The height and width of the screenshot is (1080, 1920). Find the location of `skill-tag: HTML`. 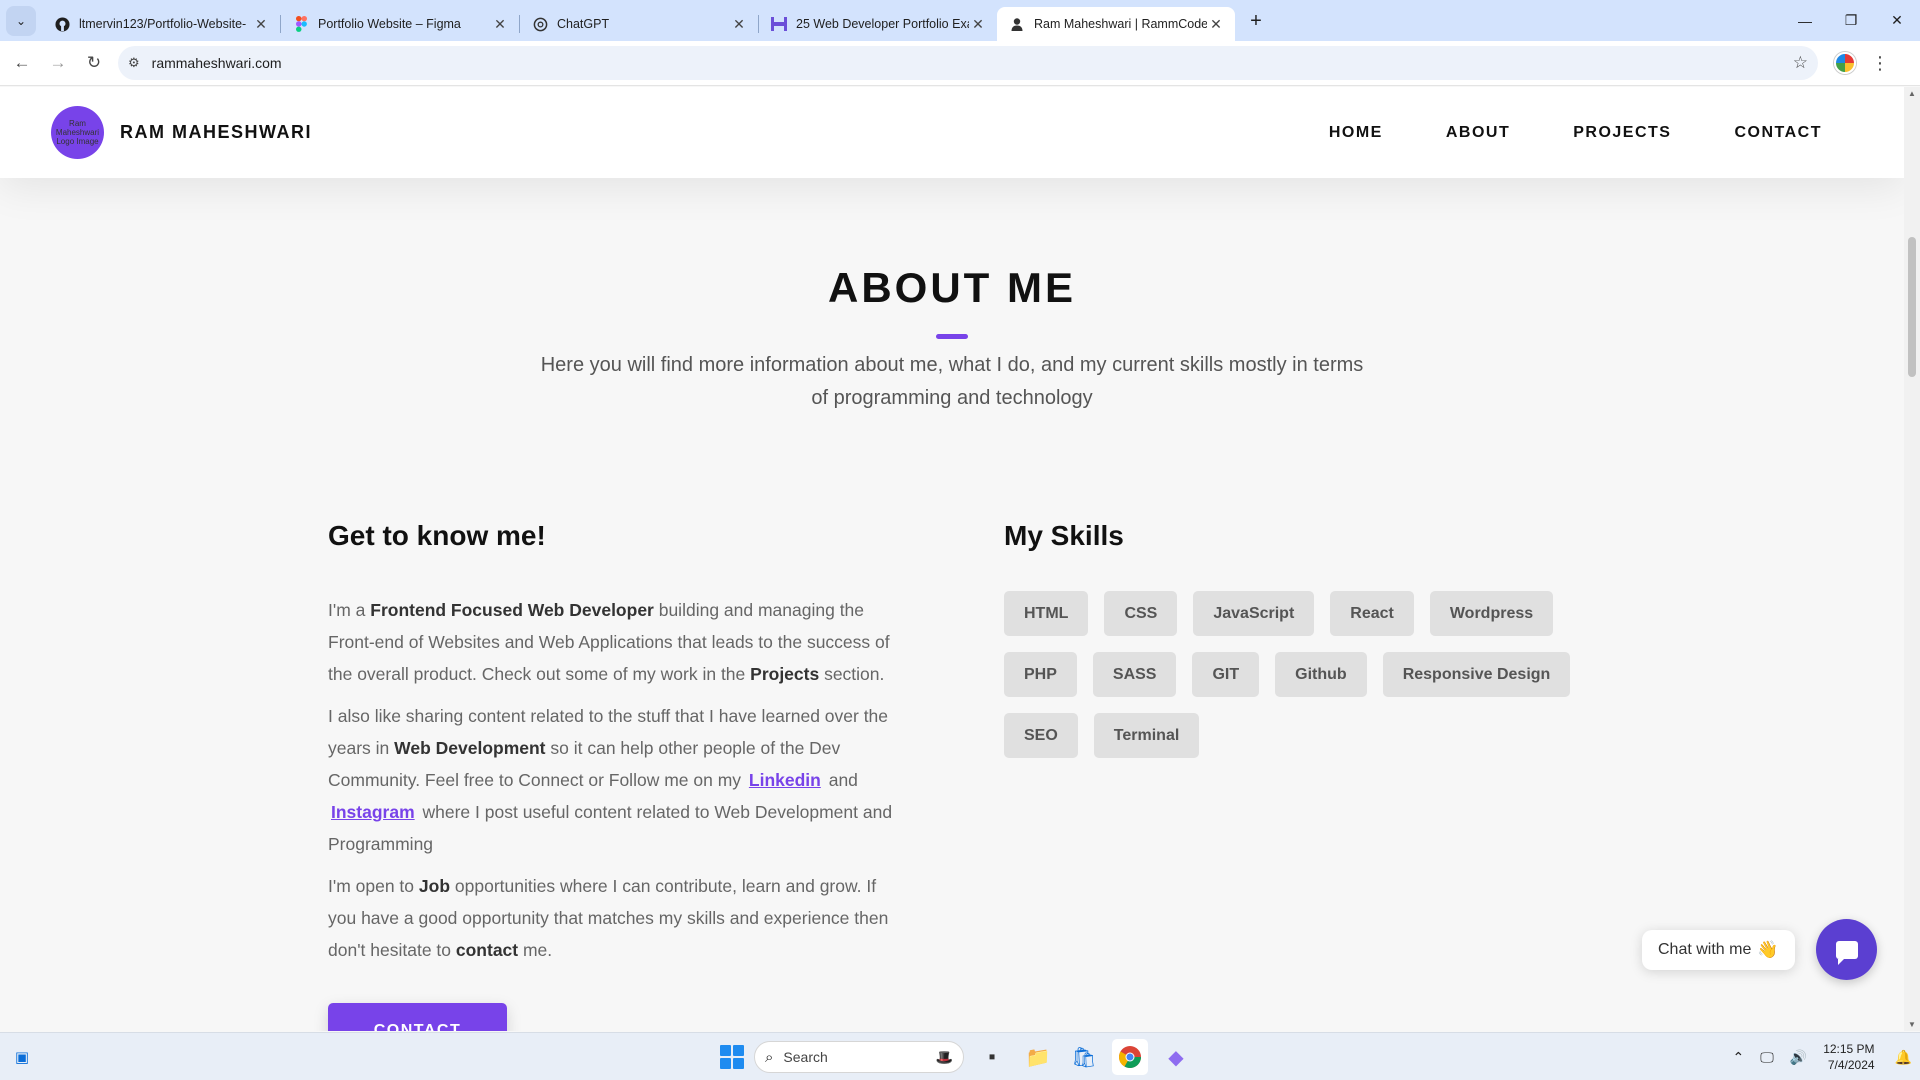

skill-tag: HTML is located at coordinates (1046, 613).